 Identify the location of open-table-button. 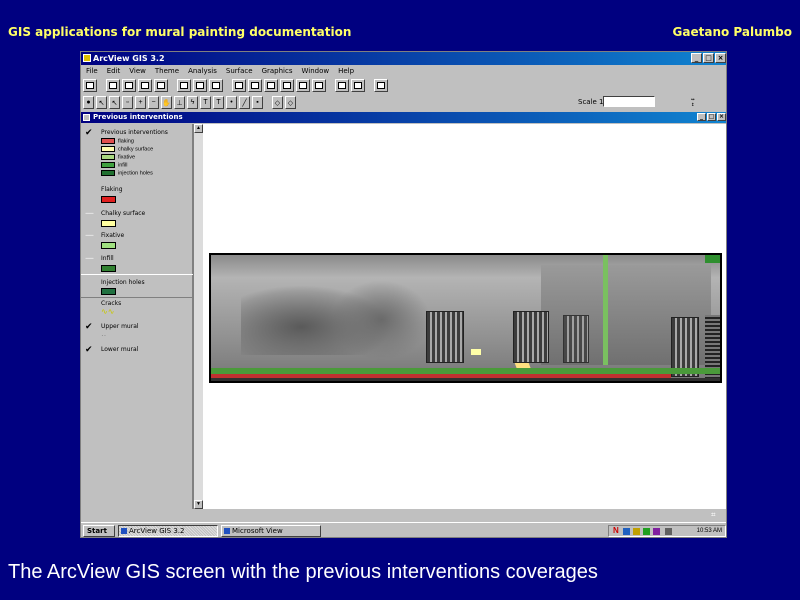
(161, 85).